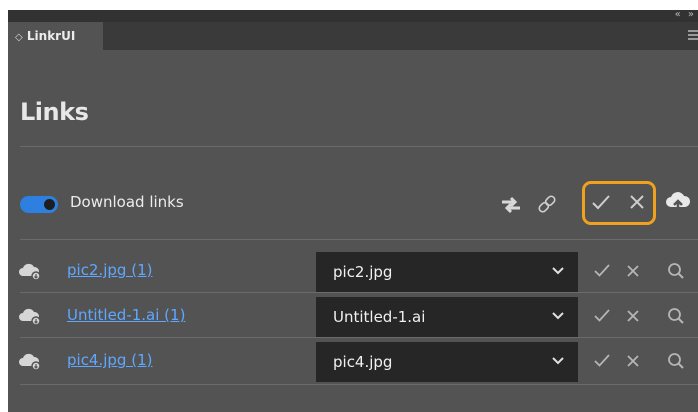 The width and height of the screenshot is (698, 412). What do you see at coordinates (363, 362) in the screenshot?
I see `dropdown-value: pic4.jpg` at bounding box center [363, 362].